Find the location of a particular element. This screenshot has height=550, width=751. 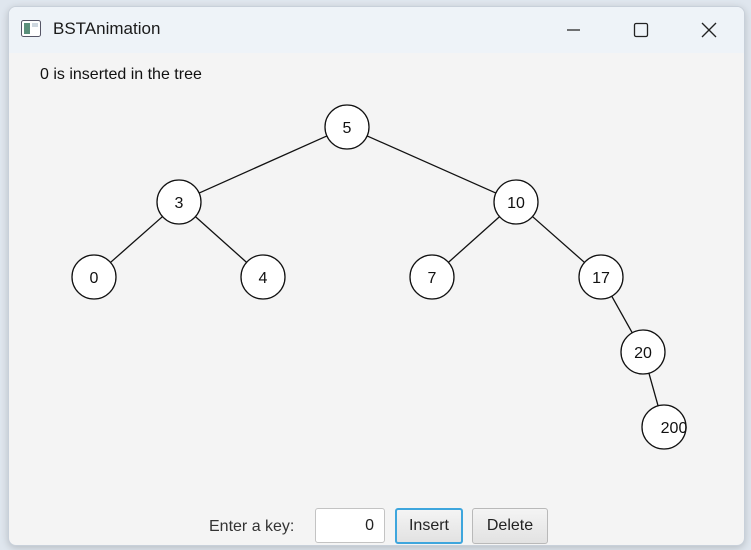

maximize-icon is located at coordinates (641, 30).